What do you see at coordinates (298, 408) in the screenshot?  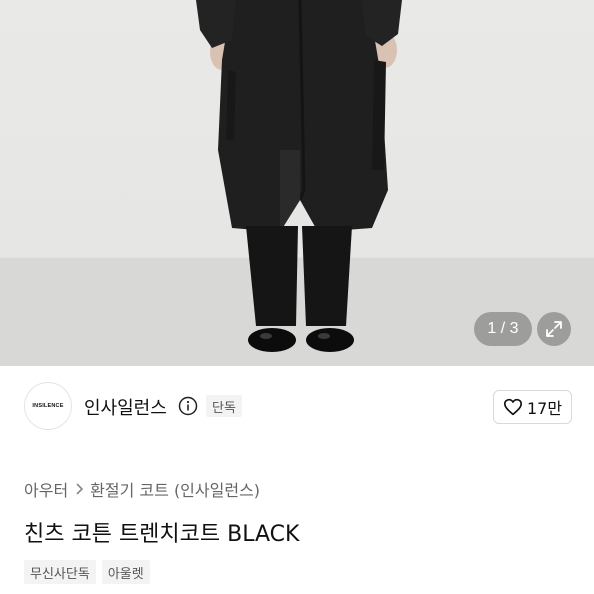 I see `brand-row: INSILENCE 인사일런스 단독 17만` at bounding box center [298, 408].